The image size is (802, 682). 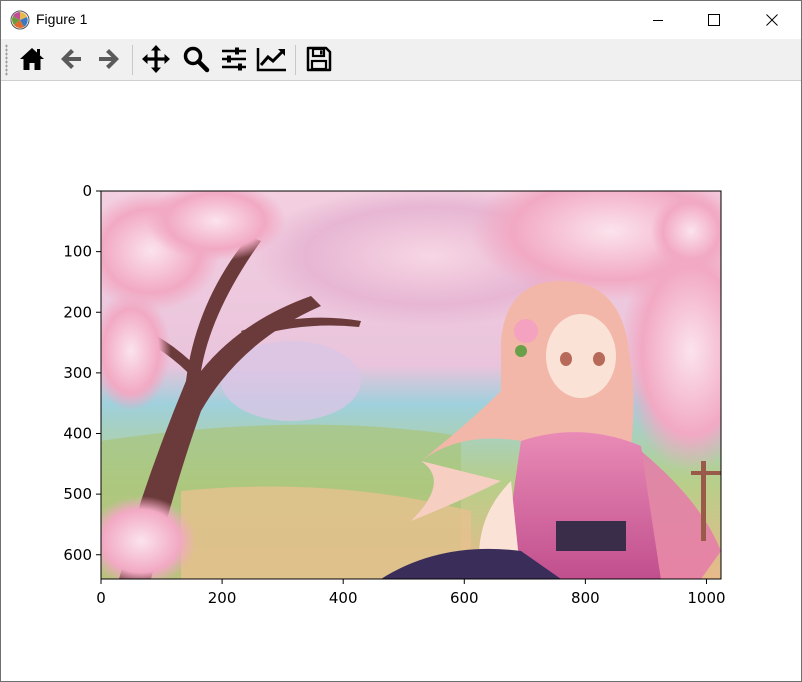 I want to click on y-tick-label: 500, so click(x=77, y=494).